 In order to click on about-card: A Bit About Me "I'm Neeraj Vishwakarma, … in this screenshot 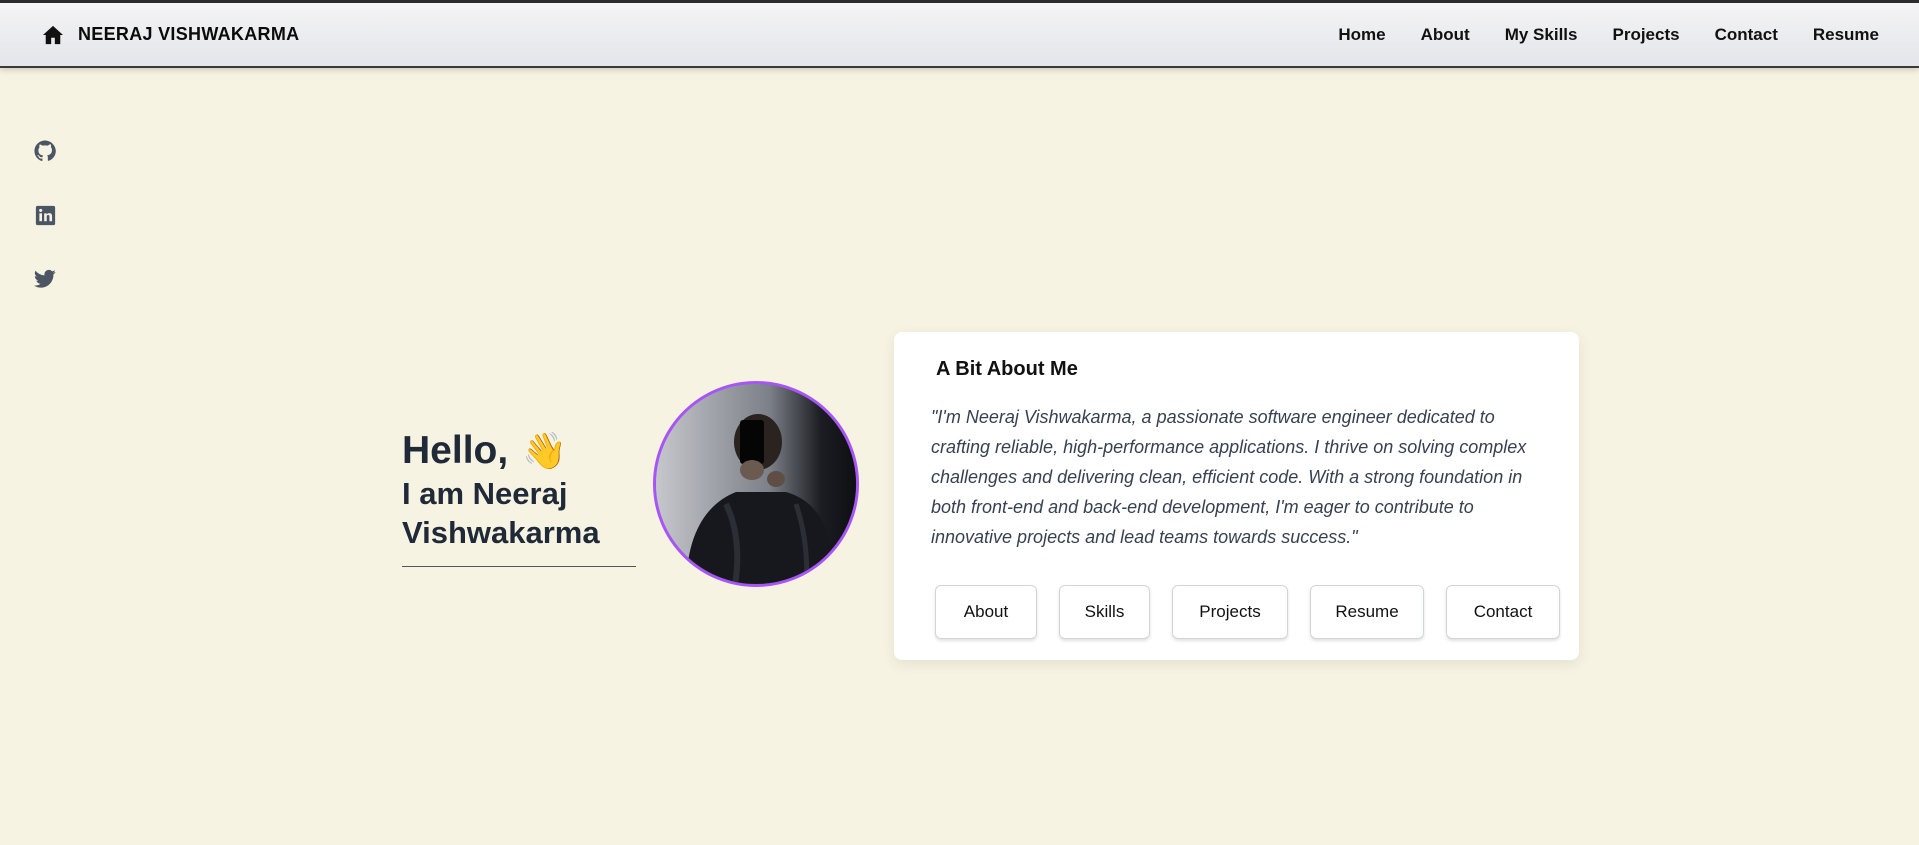, I will do `click(1236, 496)`.